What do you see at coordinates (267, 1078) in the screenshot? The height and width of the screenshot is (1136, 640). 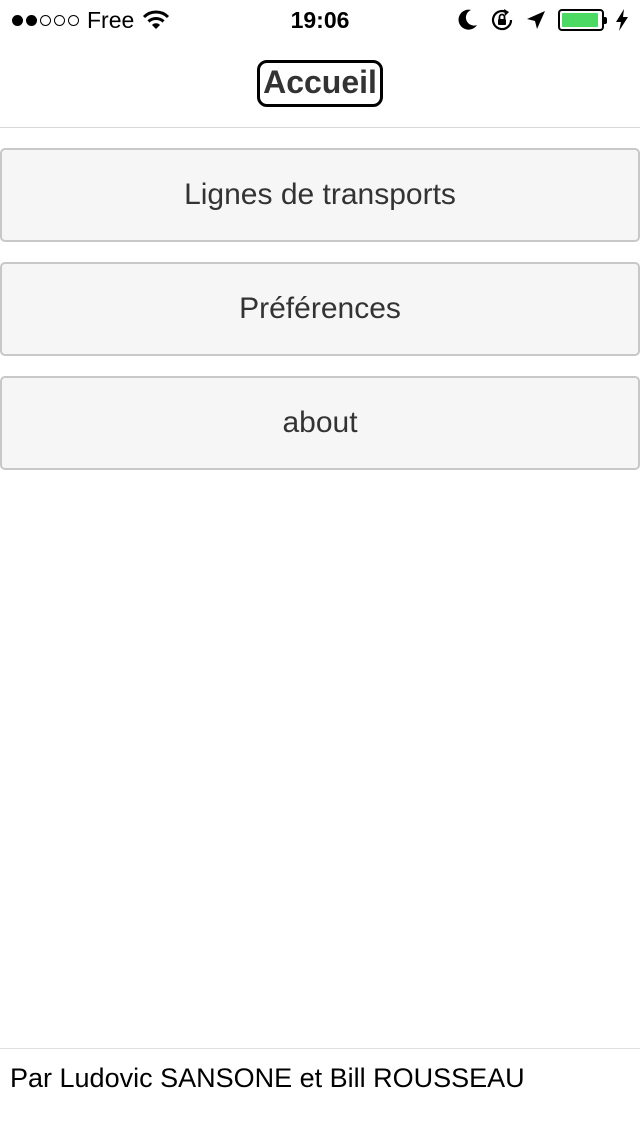 I see `credits-text: Par Ludovic SANSONE et Bill ROUSSEAU` at bounding box center [267, 1078].